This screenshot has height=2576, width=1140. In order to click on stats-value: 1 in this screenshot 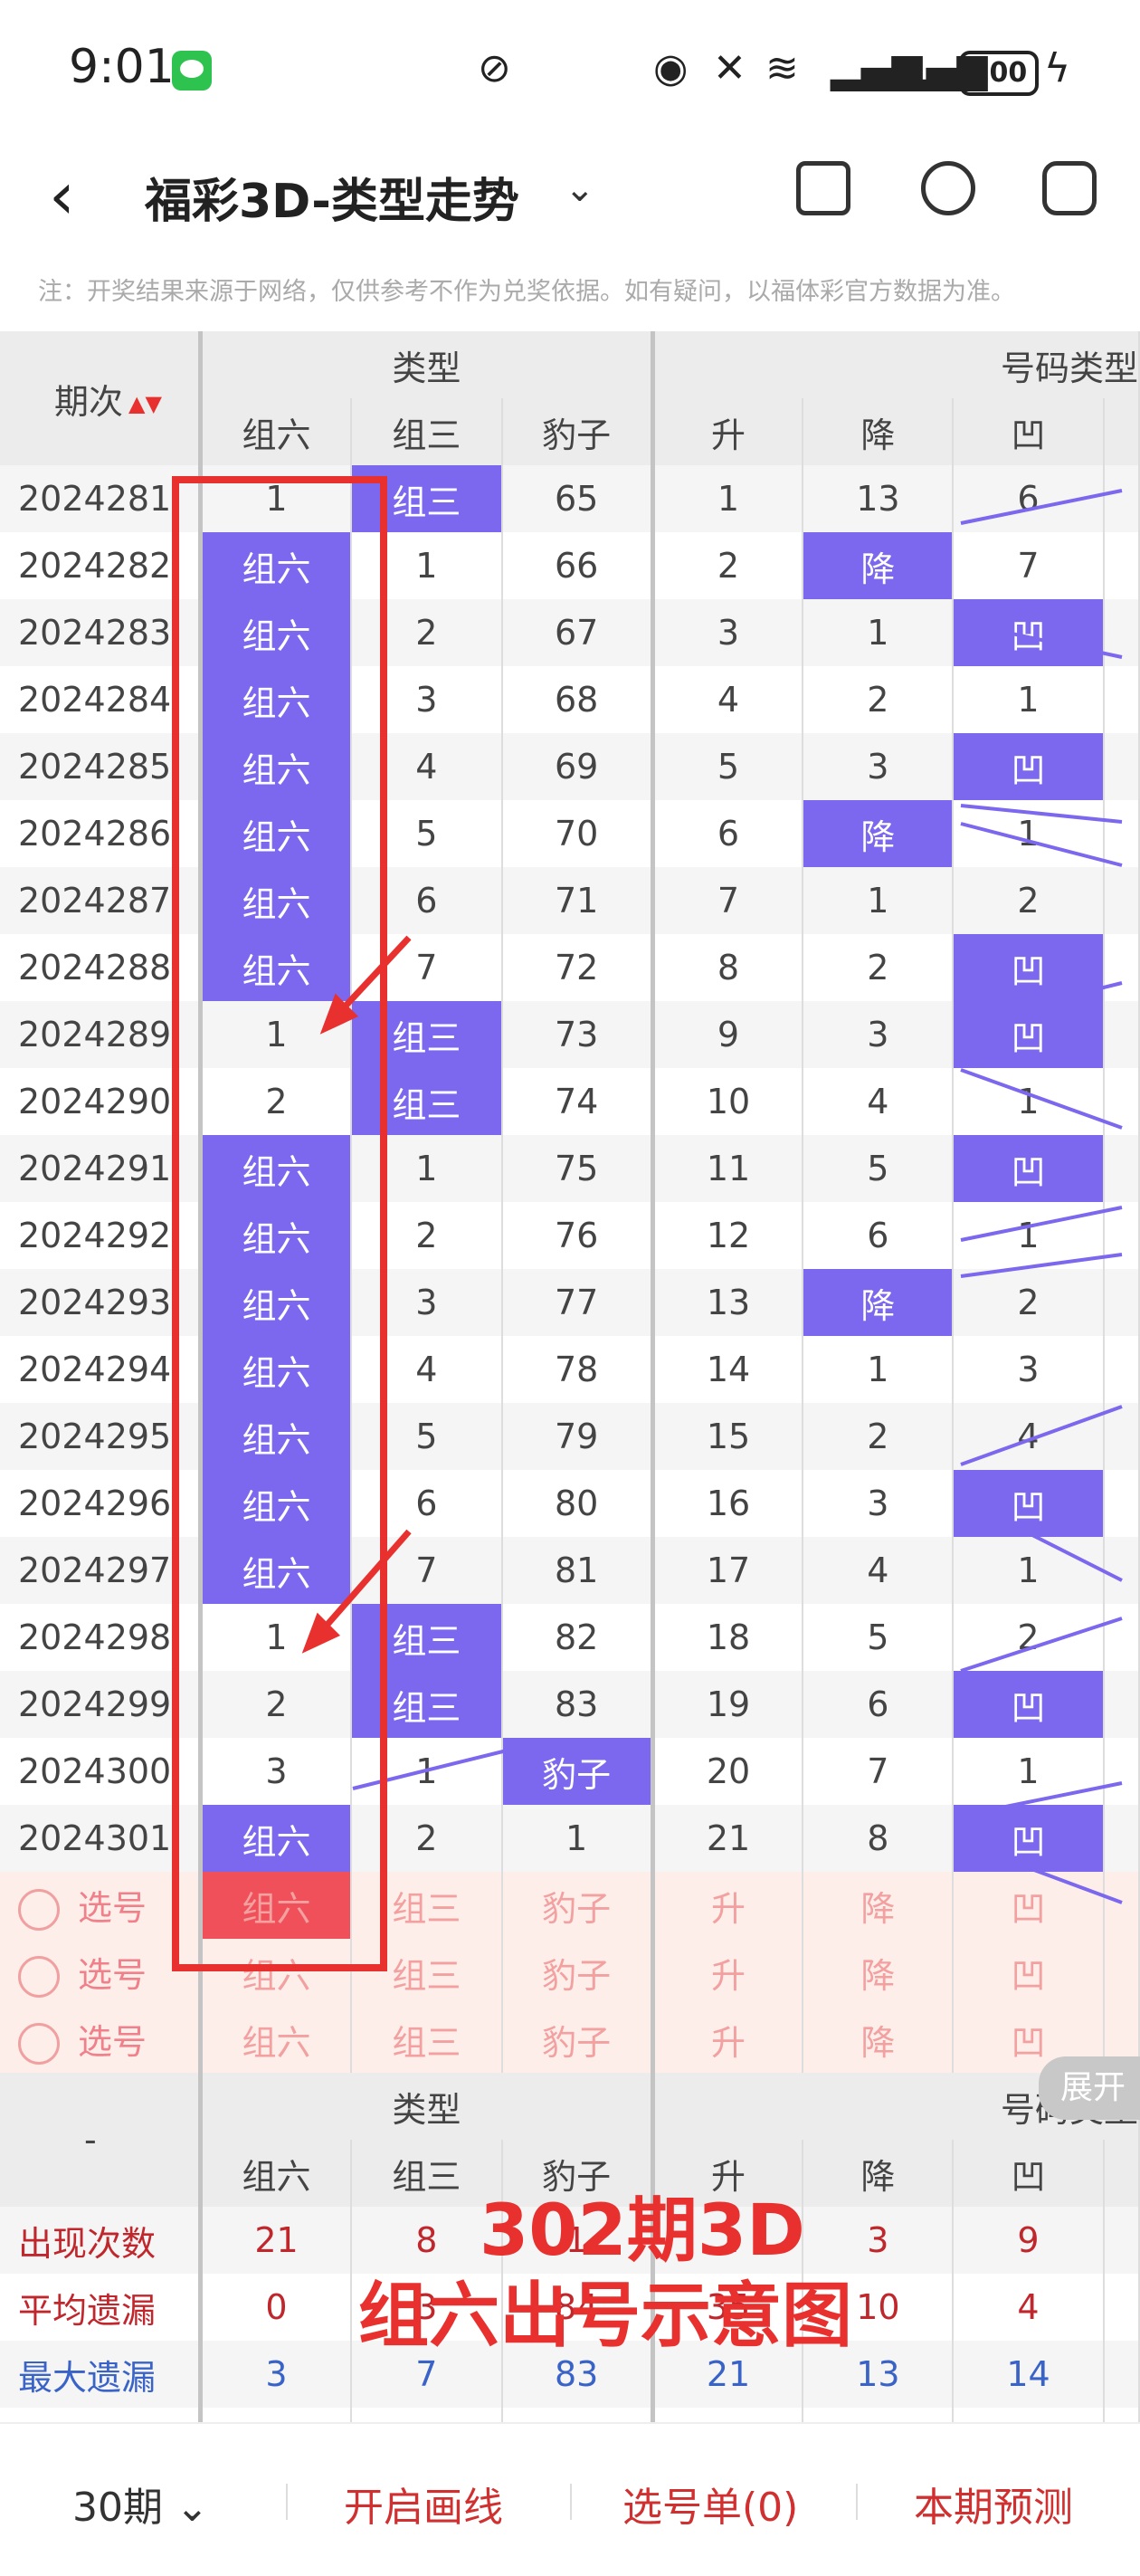, I will do `click(879, 2415)`.